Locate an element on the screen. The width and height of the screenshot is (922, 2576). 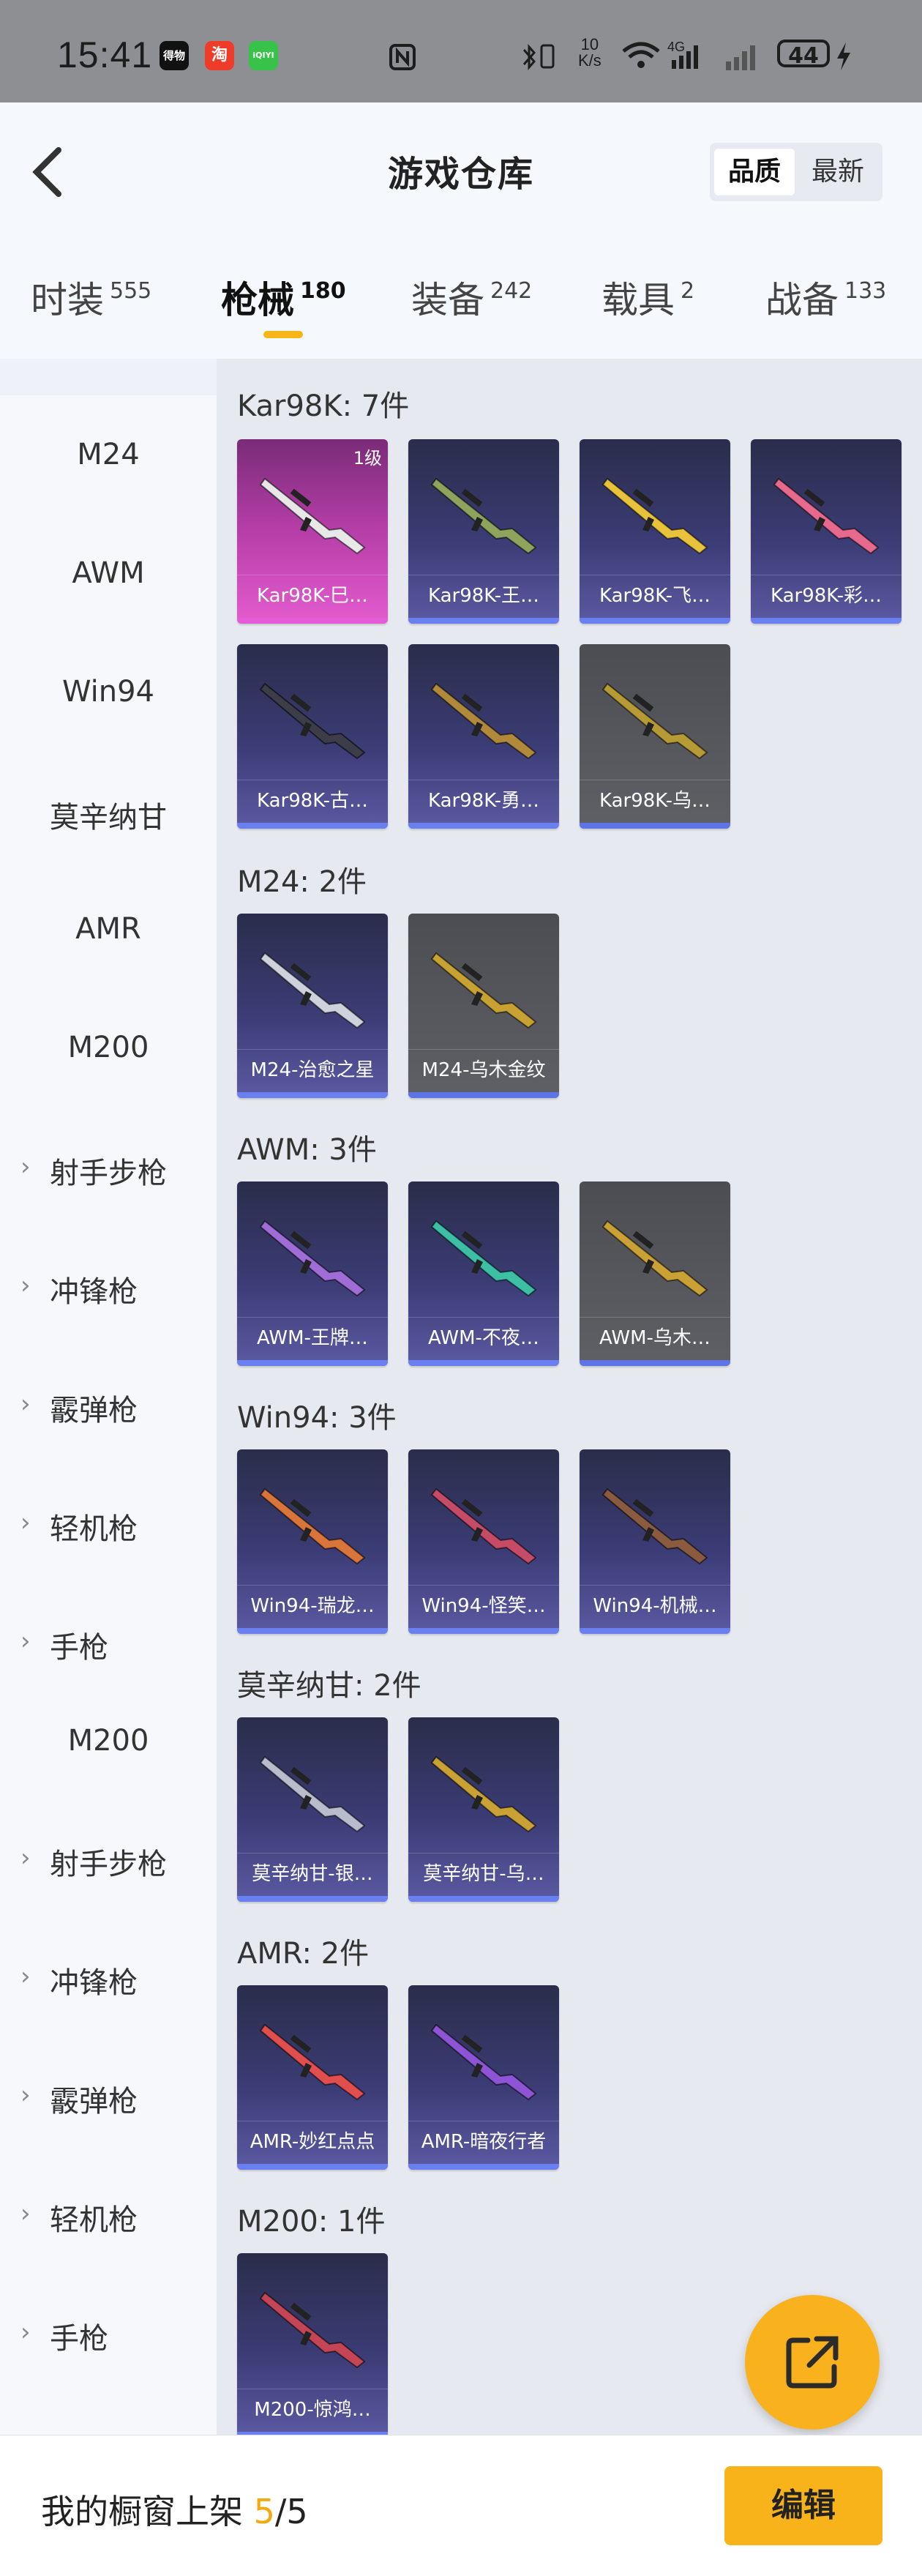
sidebar-item: AMR is located at coordinates (108, 929).